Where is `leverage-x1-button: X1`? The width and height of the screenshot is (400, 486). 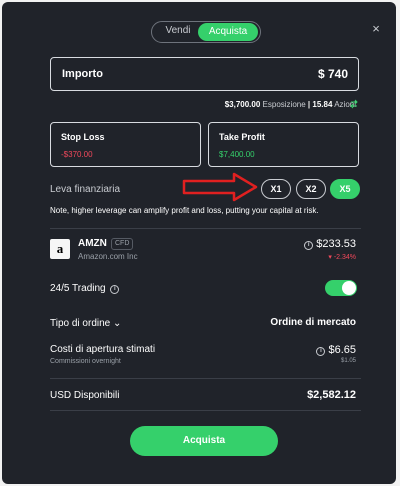
leverage-x1-button: X1 is located at coordinates (276, 189).